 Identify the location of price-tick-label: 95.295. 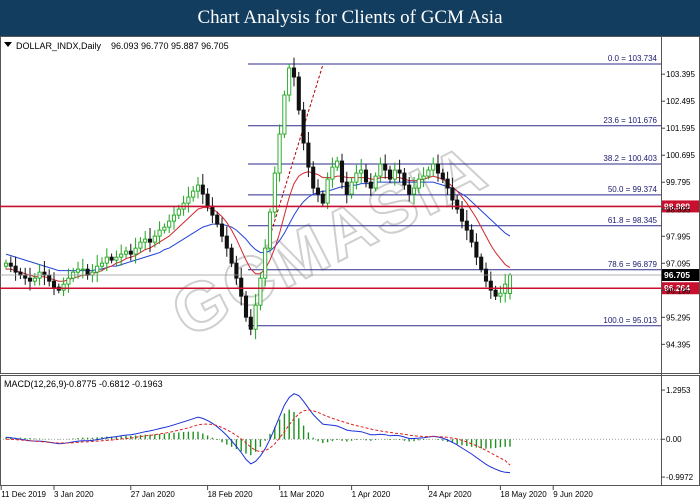
(678, 317).